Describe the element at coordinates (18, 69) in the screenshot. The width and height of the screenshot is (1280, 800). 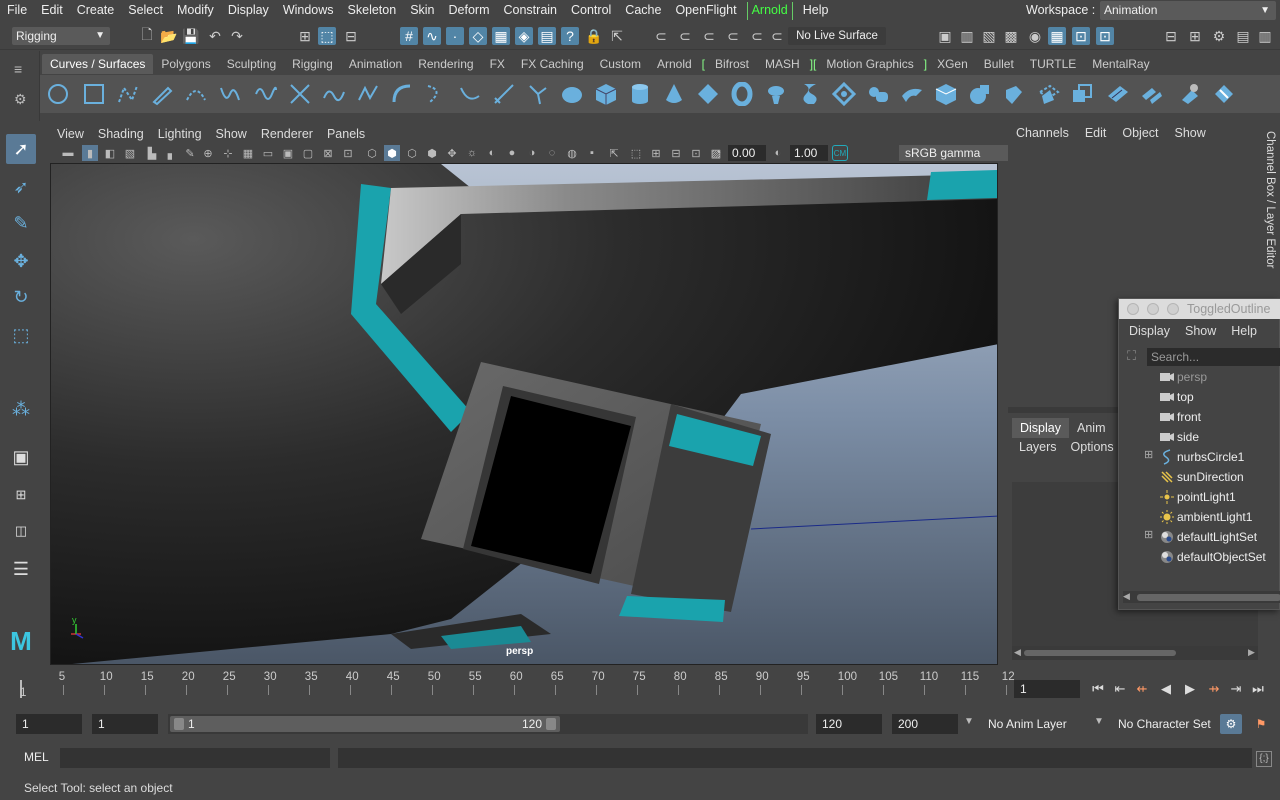
I see `shelf-menu-icon: ≡` at that location.